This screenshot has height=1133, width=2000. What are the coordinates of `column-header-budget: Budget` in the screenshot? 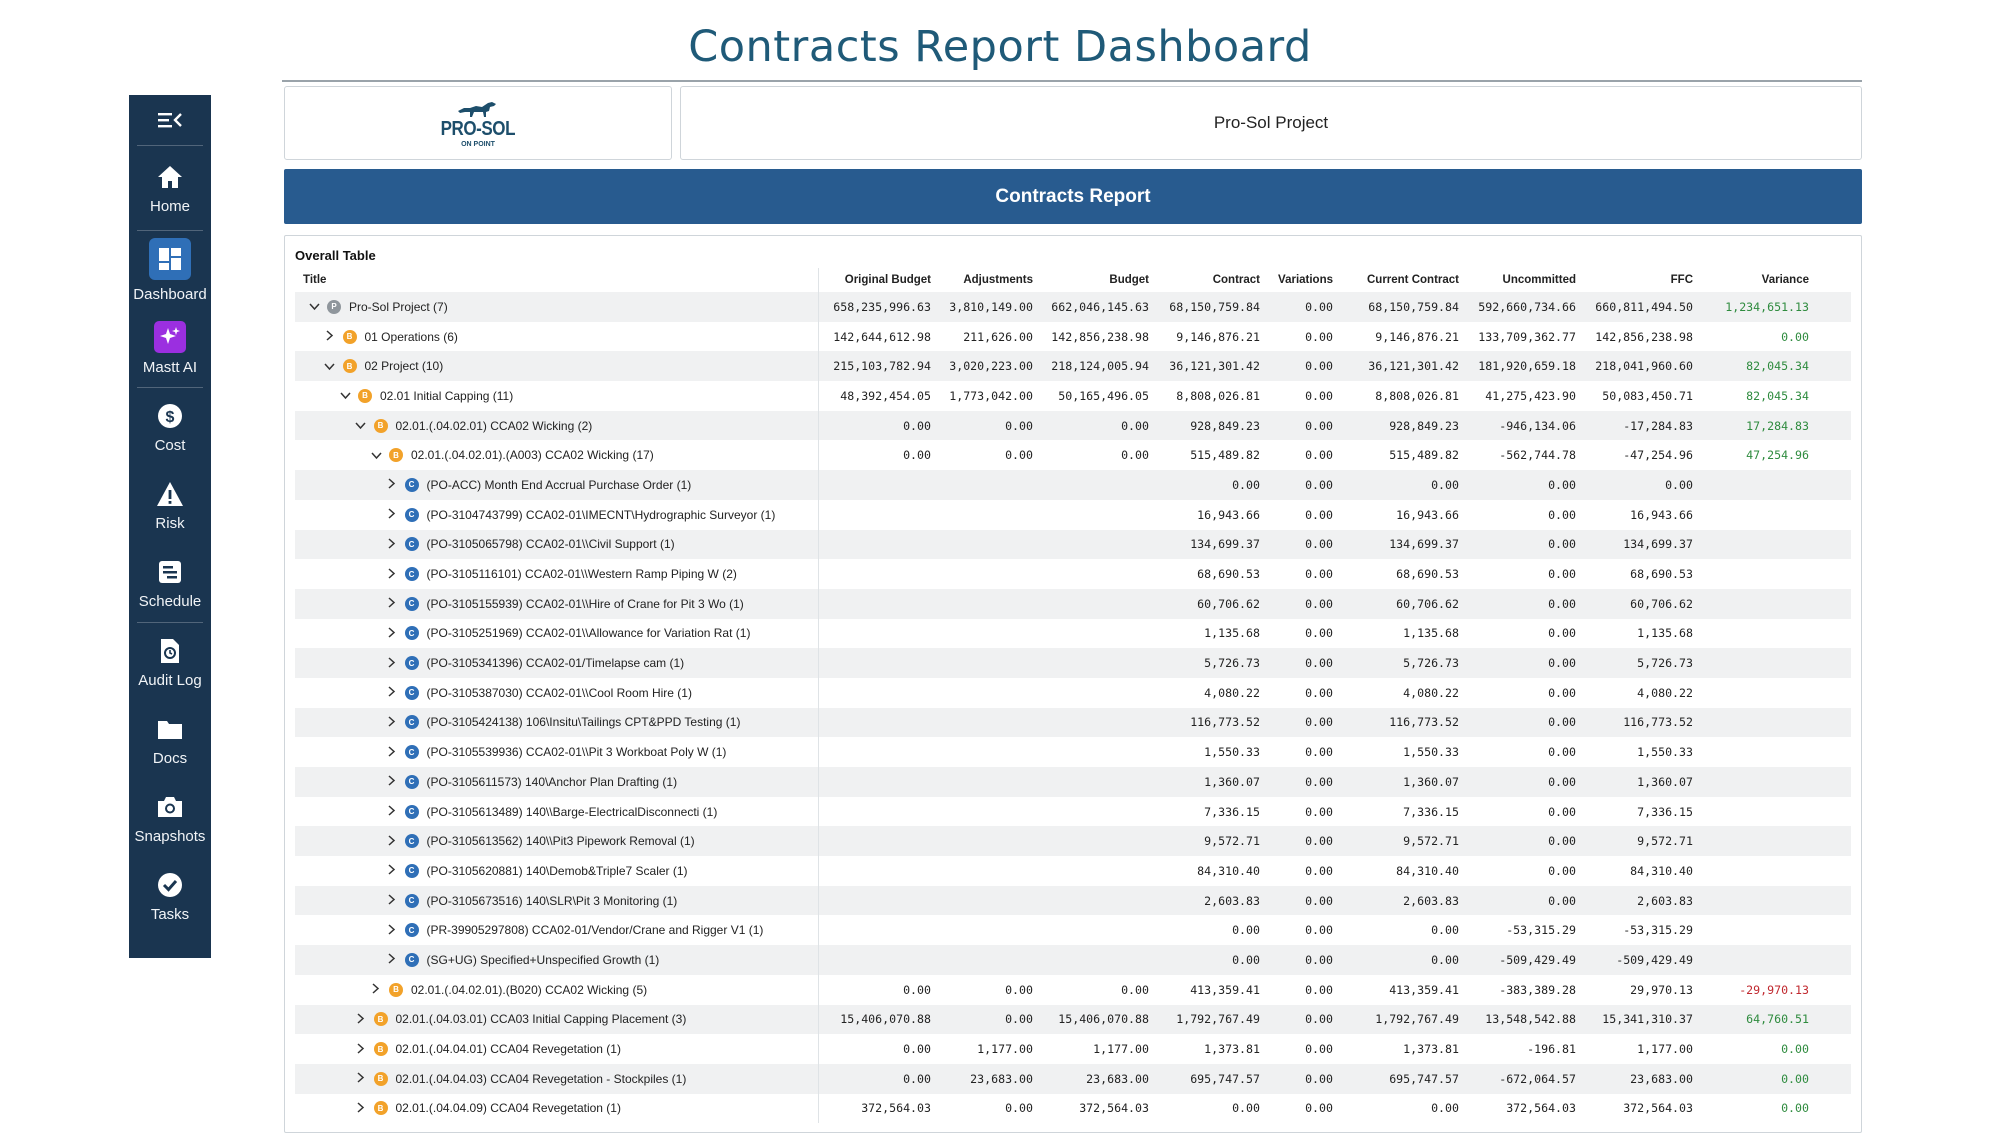 It's located at (1091, 280).